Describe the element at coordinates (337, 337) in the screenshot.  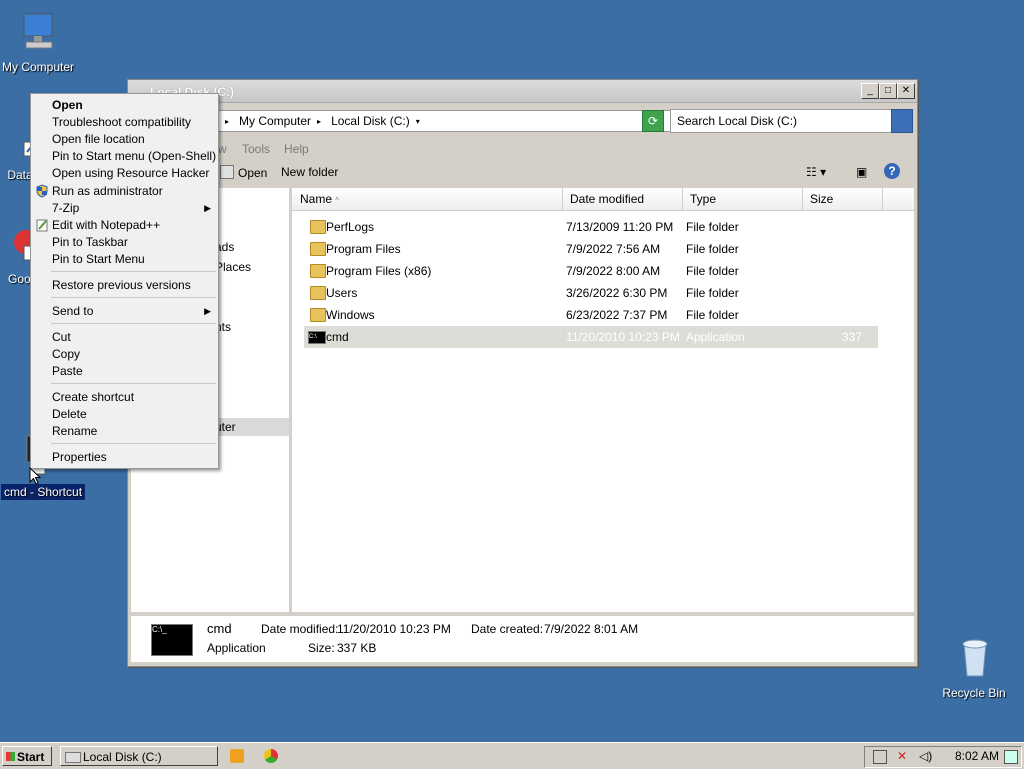
I see `file-name: cmd` at that location.